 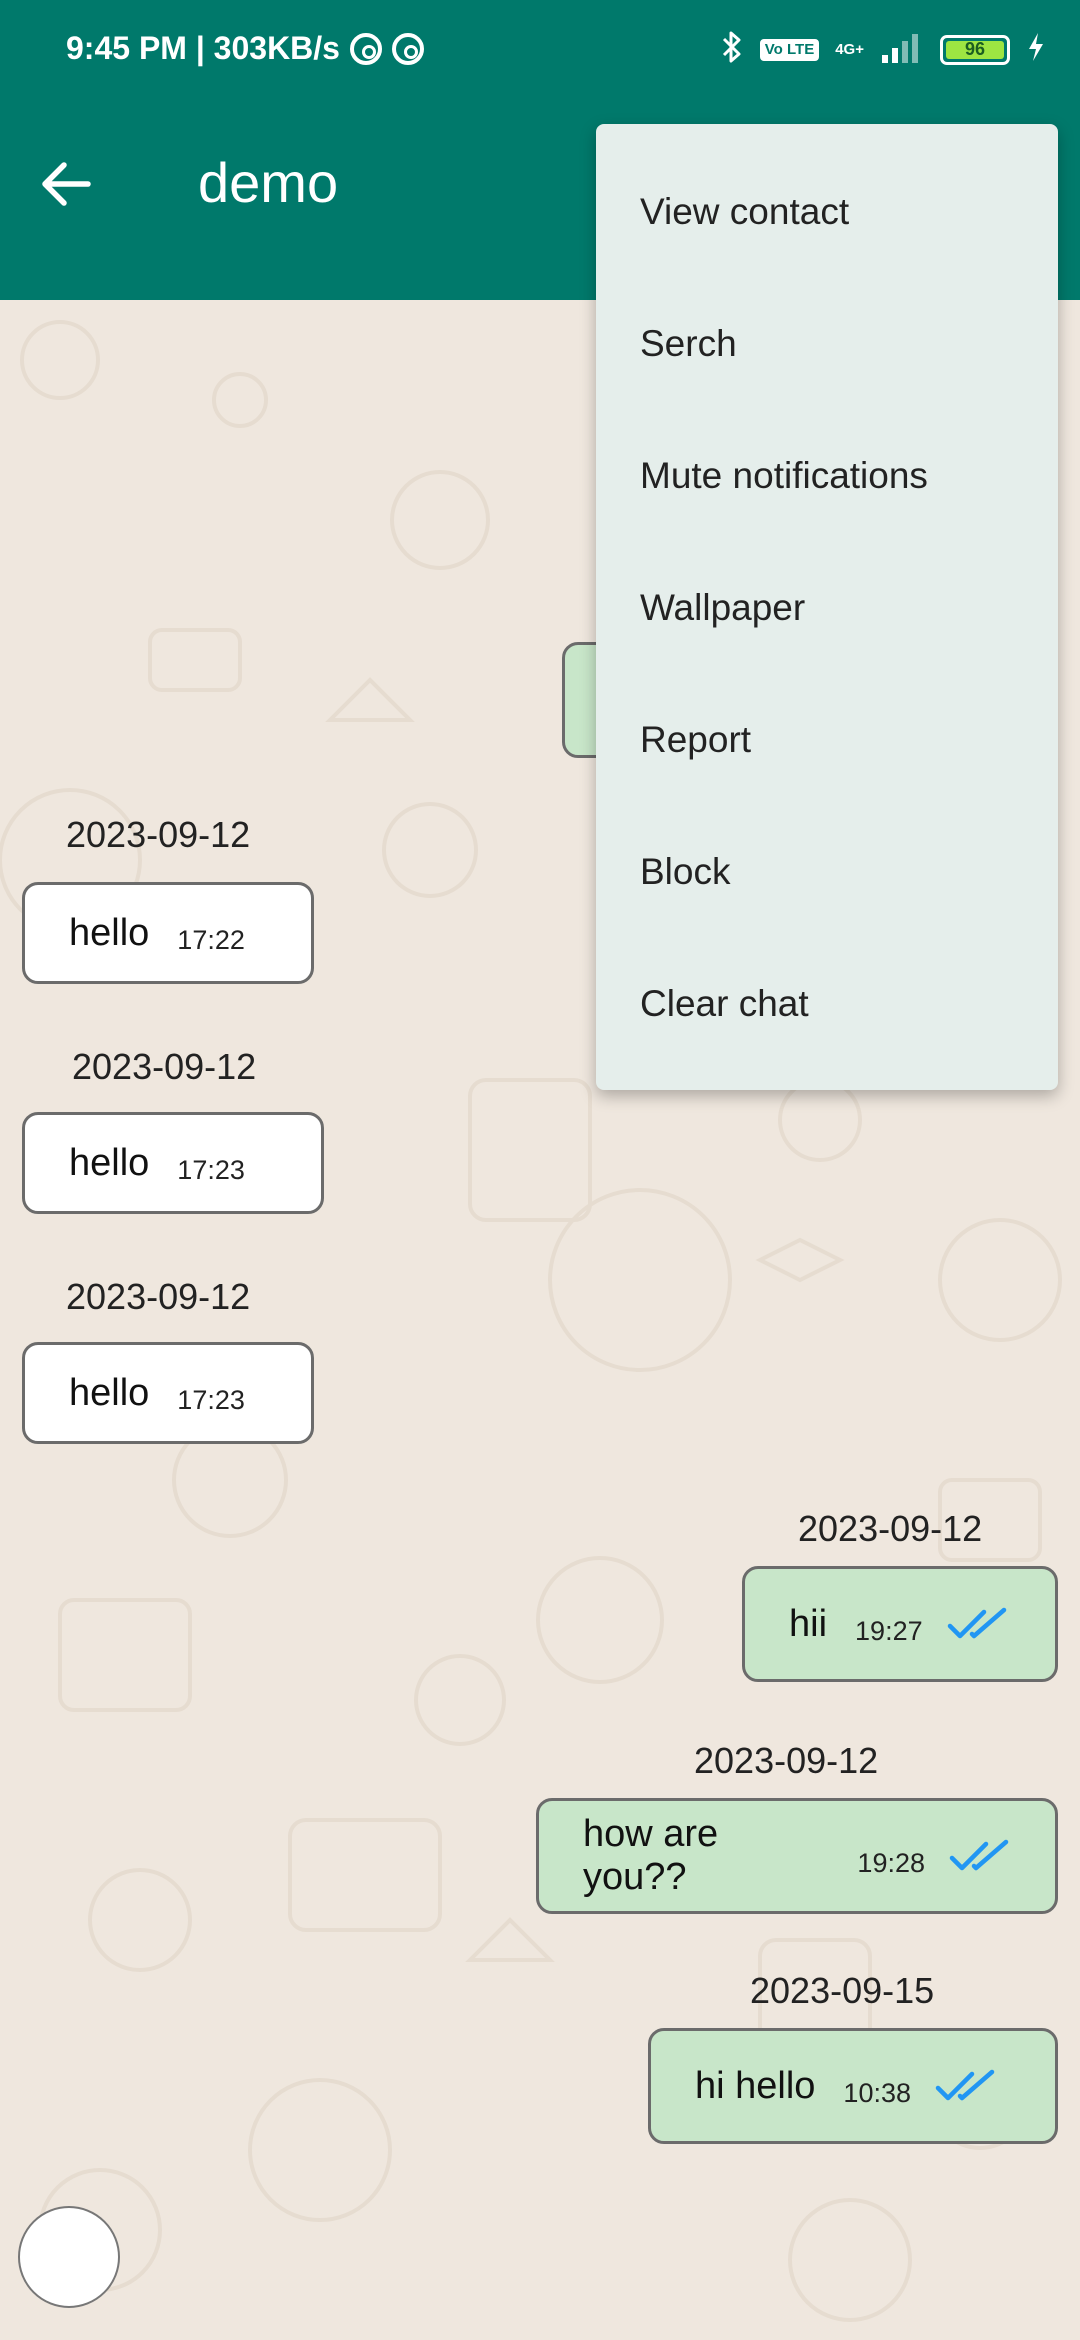 What do you see at coordinates (827, 740) in the screenshot?
I see `menu-item-report: Report` at bounding box center [827, 740].